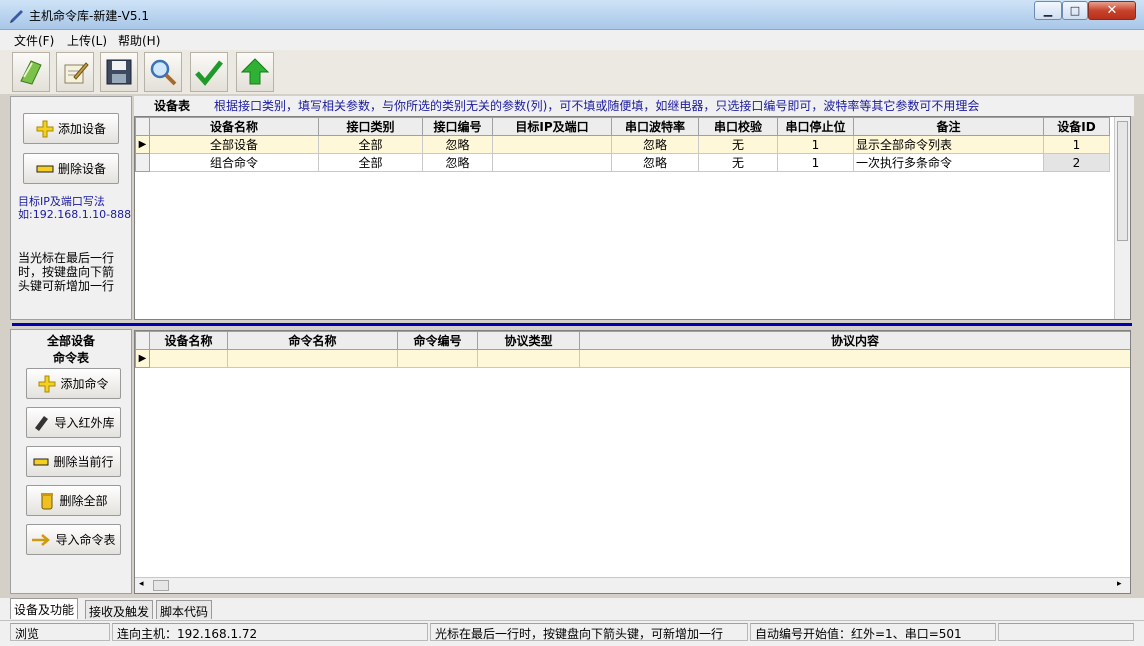 Image resolution: width=1144 pixels, height=646 pixels. Describe the element at coordinates (1075, 10) in the screenshot. I see `maximize-button: □` at that location.